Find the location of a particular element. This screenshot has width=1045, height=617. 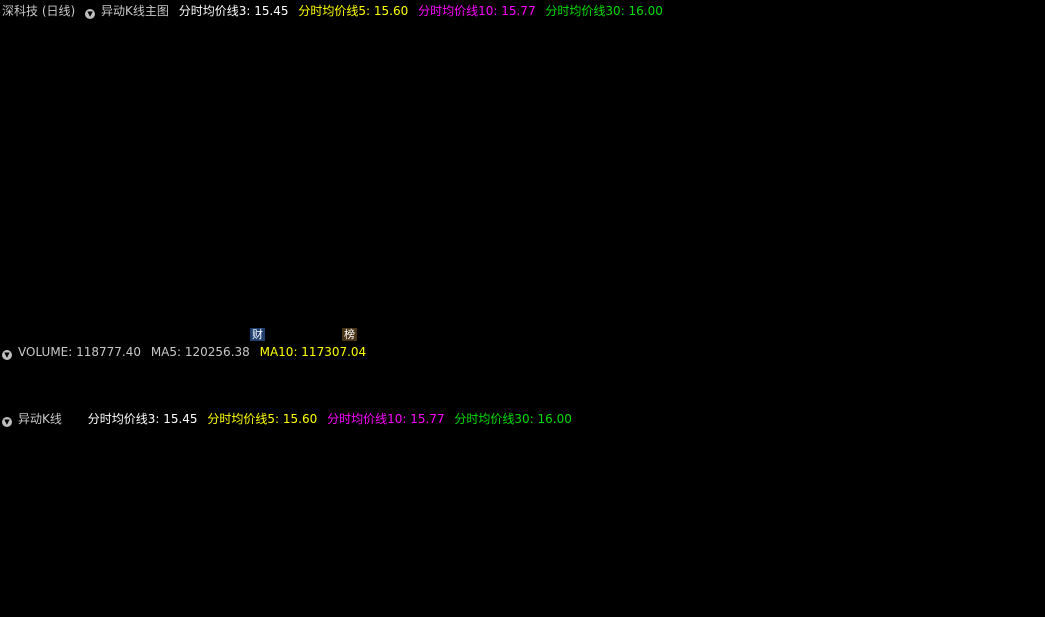

sub-signal-markers: 异动异动 异动异动 is located at coordinates (589, 520).